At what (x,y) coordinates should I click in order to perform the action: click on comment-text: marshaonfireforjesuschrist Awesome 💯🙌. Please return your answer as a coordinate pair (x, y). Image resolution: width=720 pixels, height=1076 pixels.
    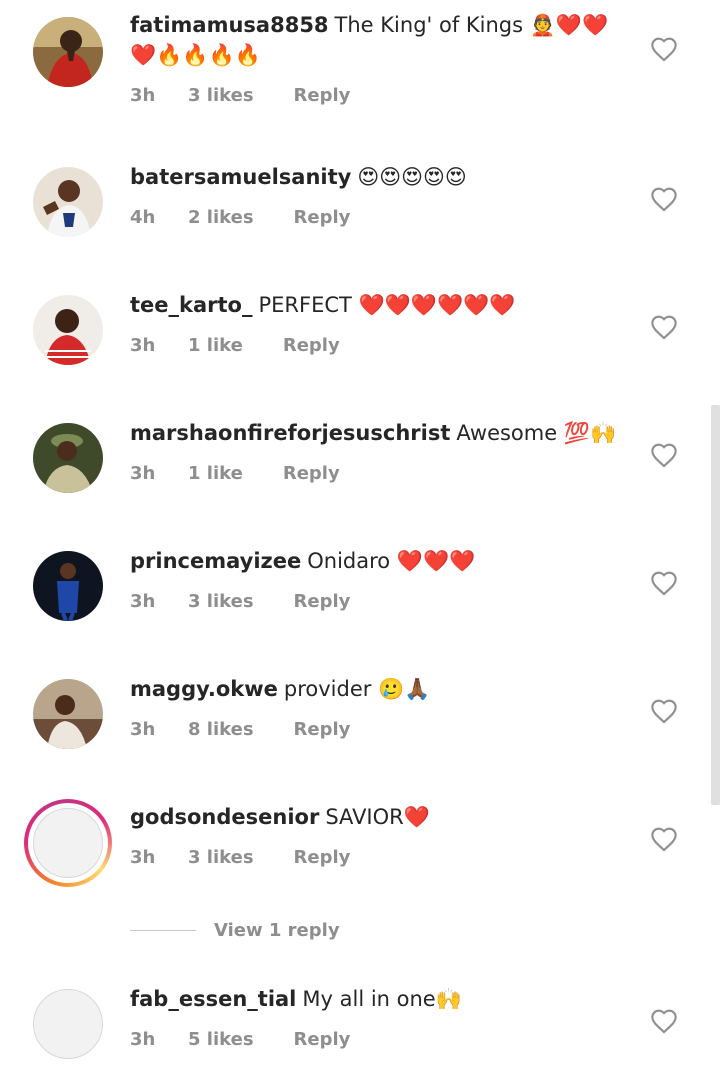
    Looking at the image, I should click on (380, 433).